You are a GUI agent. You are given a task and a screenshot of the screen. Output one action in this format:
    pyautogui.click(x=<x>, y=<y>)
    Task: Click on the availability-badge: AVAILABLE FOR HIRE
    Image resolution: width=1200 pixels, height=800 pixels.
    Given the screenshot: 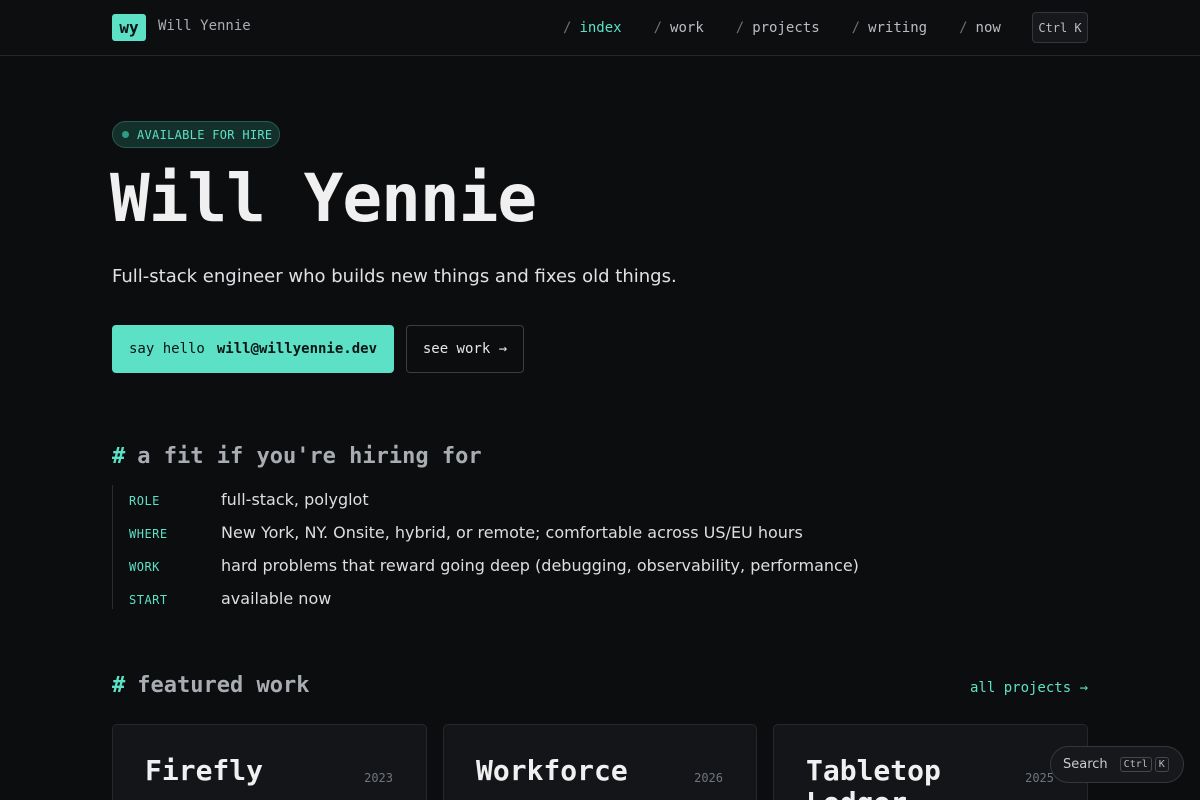 What is the action you would take?
    pyautogui.click(x=196, y=134)
    